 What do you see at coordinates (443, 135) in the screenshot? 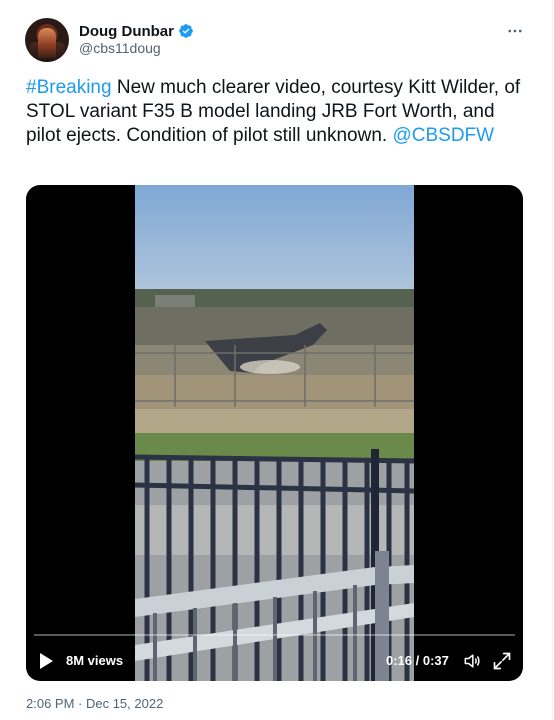
I see `mention-link: @CBSDFW` at bounding box center [443, 135].